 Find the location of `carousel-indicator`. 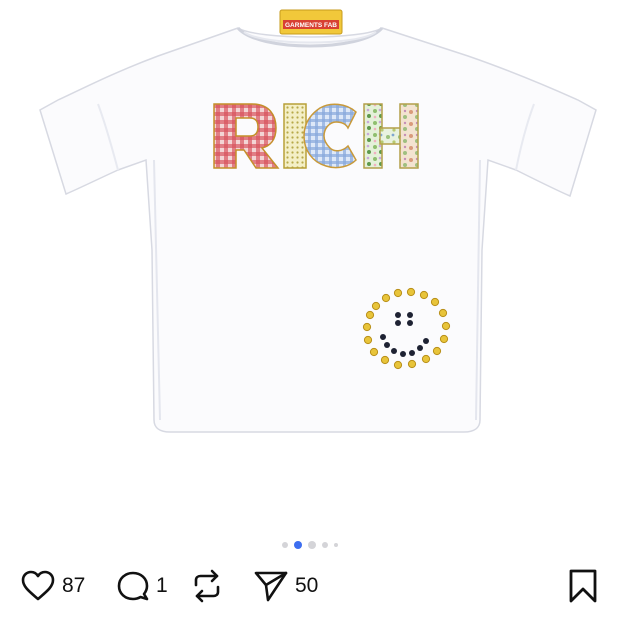

carousel-indicator is located at coordinates (310, 545).